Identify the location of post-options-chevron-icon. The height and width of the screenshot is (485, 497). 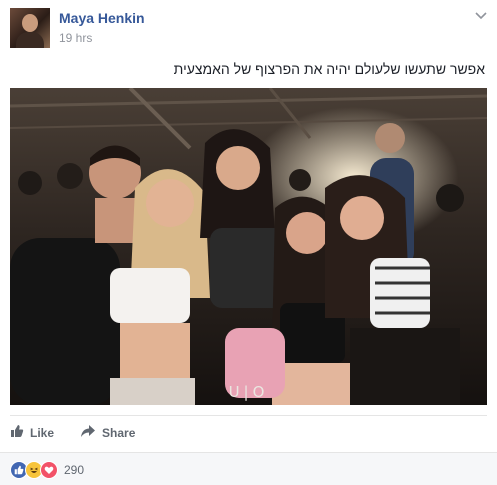
(481, 16).